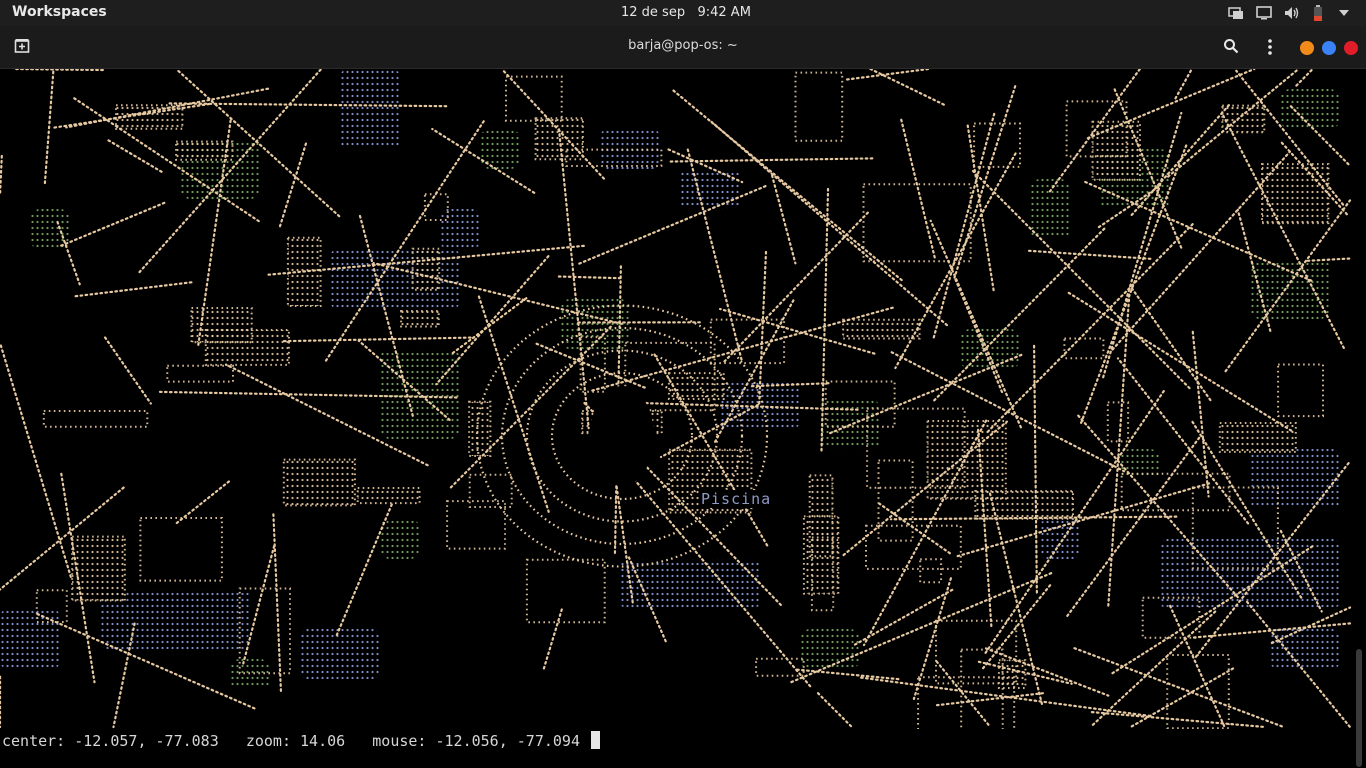  What do you see at coordinates (508, 741) in the screenshot?
I see `mouse-value: -12.056, -77.094` at bounding box center [508, 741].